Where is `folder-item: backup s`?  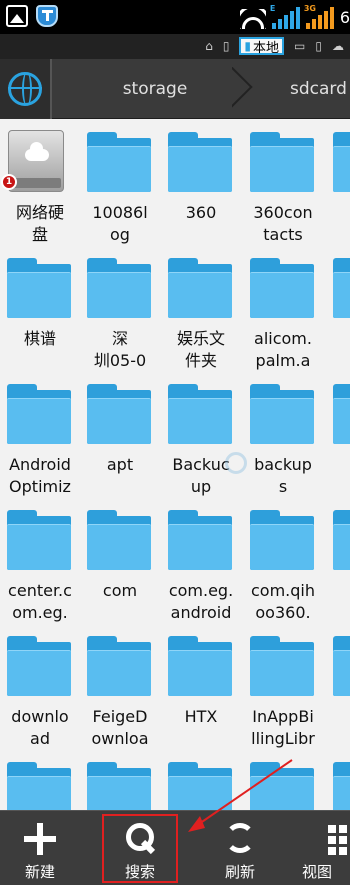
folder-item: backup s is located at coordinates (283, 435).